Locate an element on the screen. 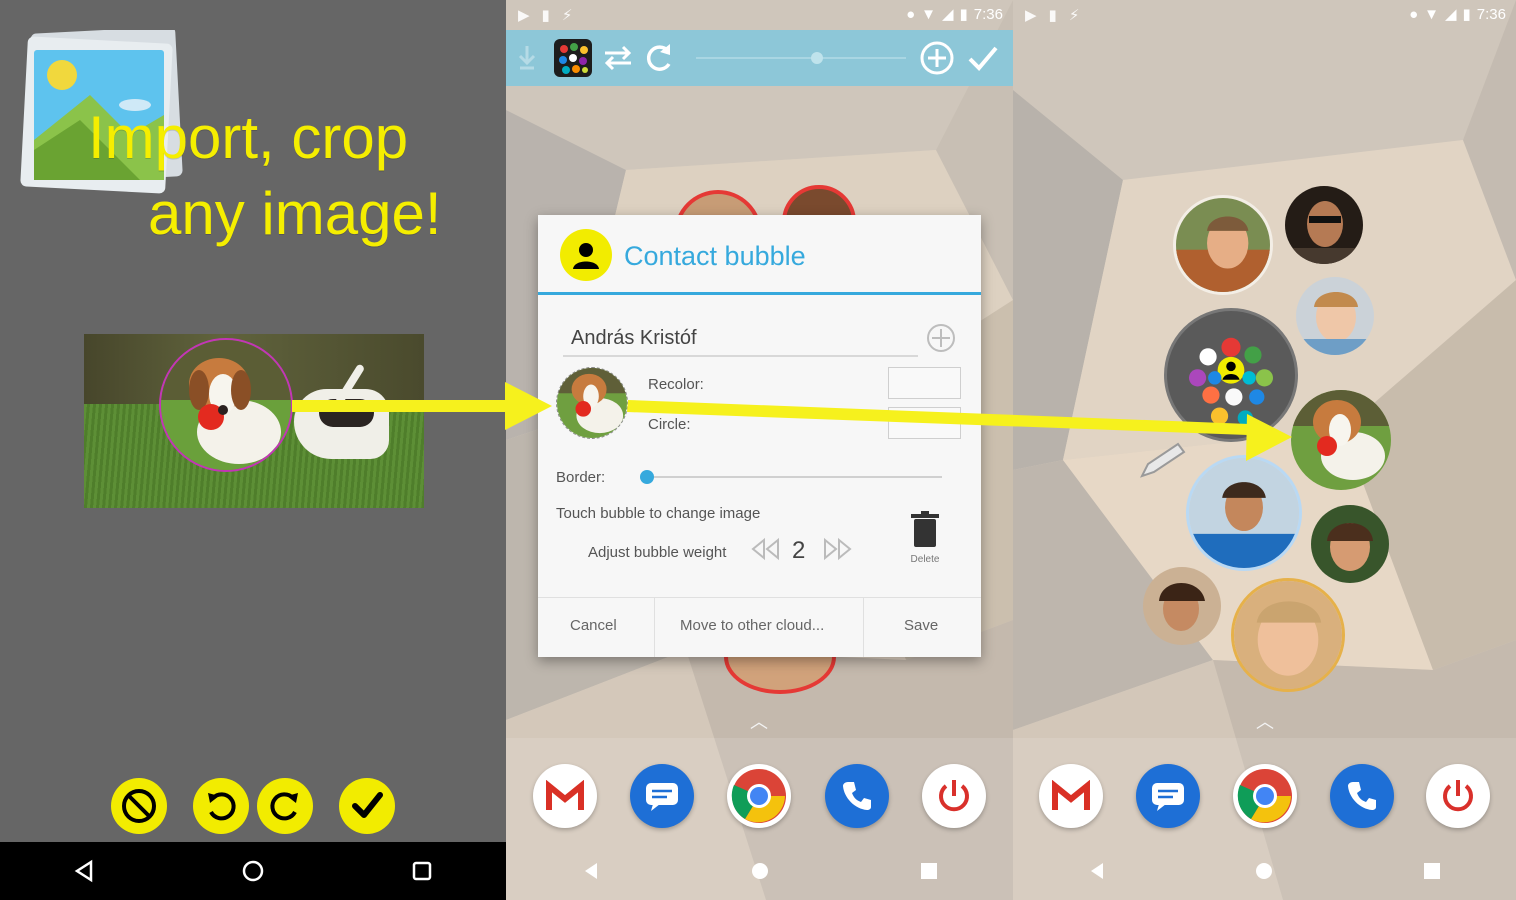 The height and width of the screenshot is (900, 1516). chrome-icon is located at coordinates (1264, 796).